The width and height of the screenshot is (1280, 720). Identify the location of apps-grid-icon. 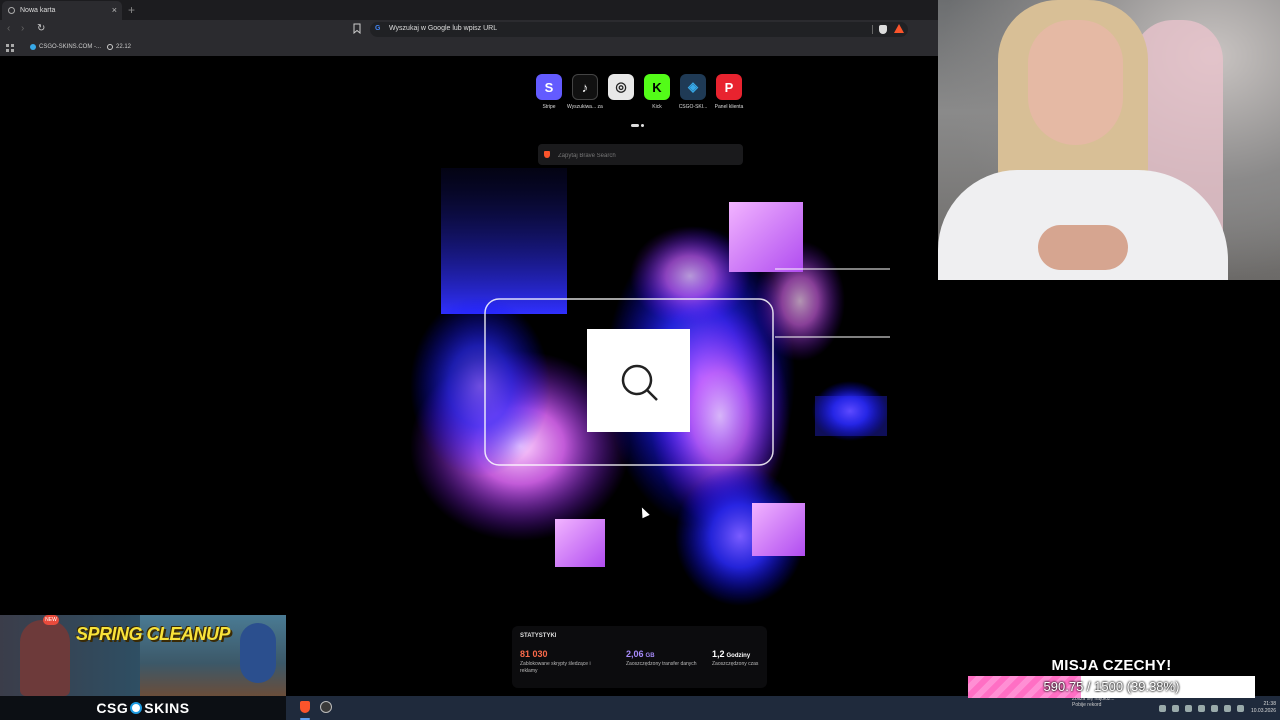
(10, 48).